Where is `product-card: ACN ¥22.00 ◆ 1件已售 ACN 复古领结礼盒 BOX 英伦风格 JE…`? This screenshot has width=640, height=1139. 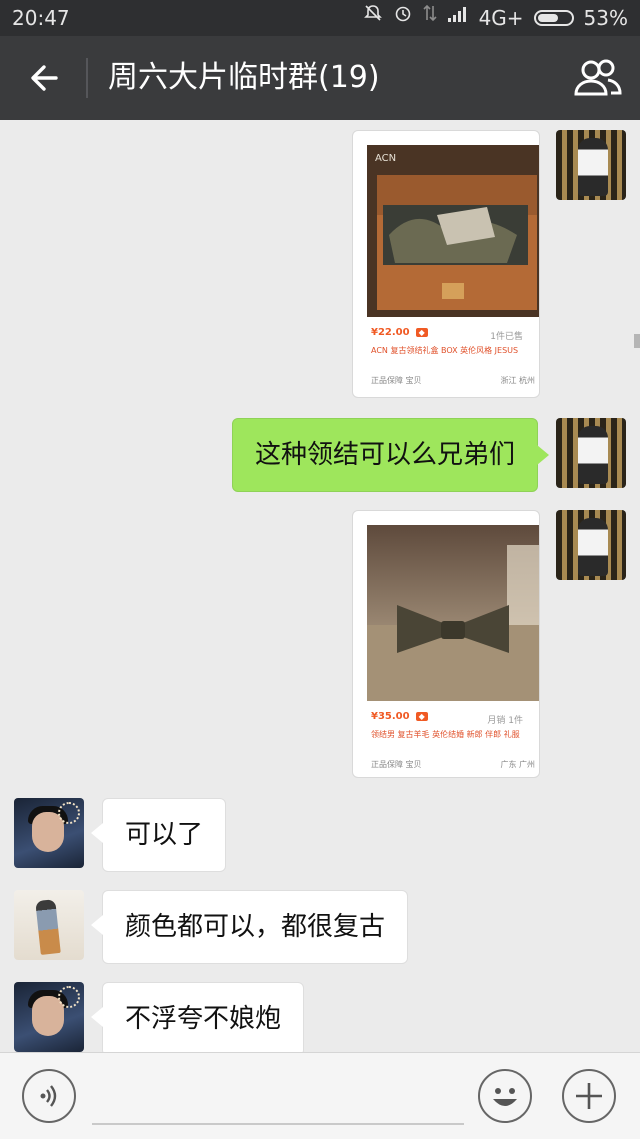
product-card: ACN ¥22.00 ◆ 1件已售 ACN 复古领结礼盒 BOX 英伦风格 JE… is located at coordinates (446, 264).